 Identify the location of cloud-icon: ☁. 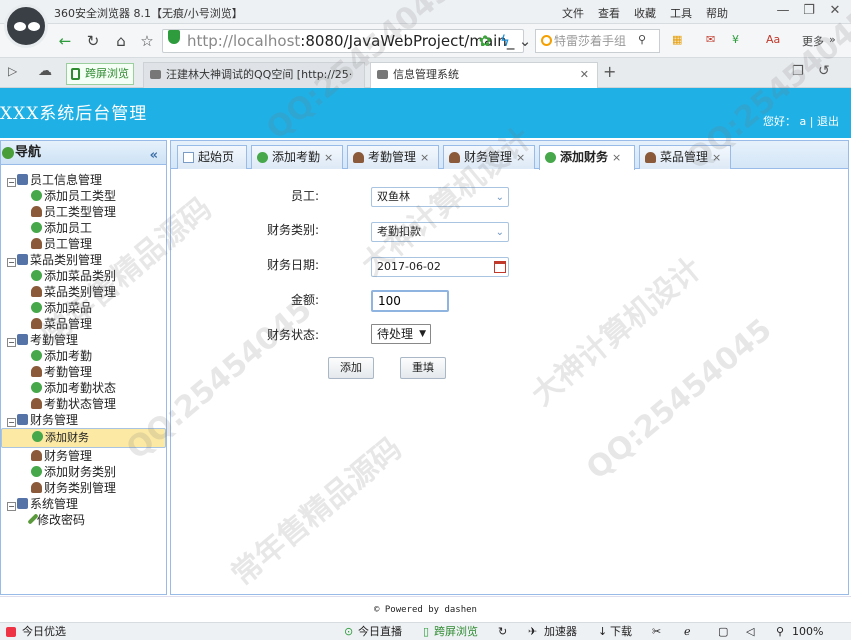
(45, 71).